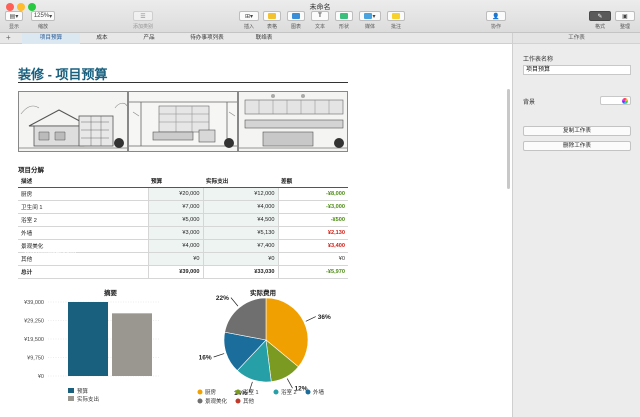 This screenshot has height=417, width=640. What do you see at coordinates (312, 233) in the screenshot?
I see `row-difference: ¥2,130` at bounding box center [312, 233].